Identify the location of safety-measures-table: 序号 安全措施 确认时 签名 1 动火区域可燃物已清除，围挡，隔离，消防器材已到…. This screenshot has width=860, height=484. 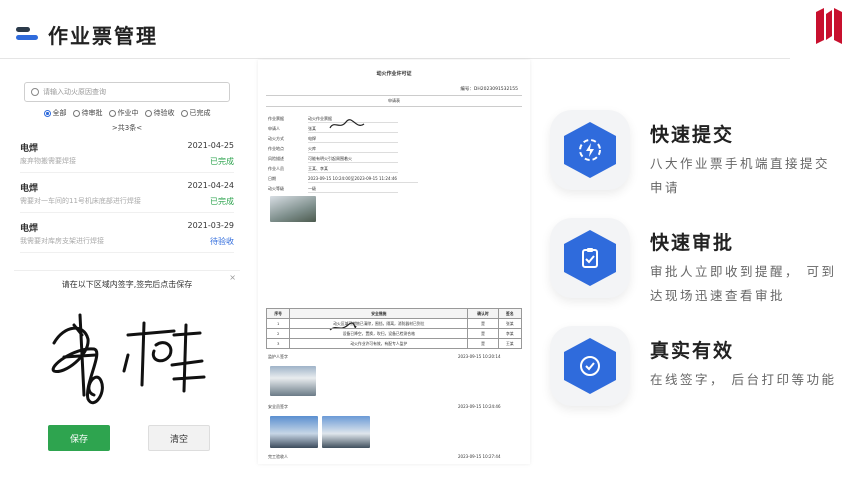
(394, 328).